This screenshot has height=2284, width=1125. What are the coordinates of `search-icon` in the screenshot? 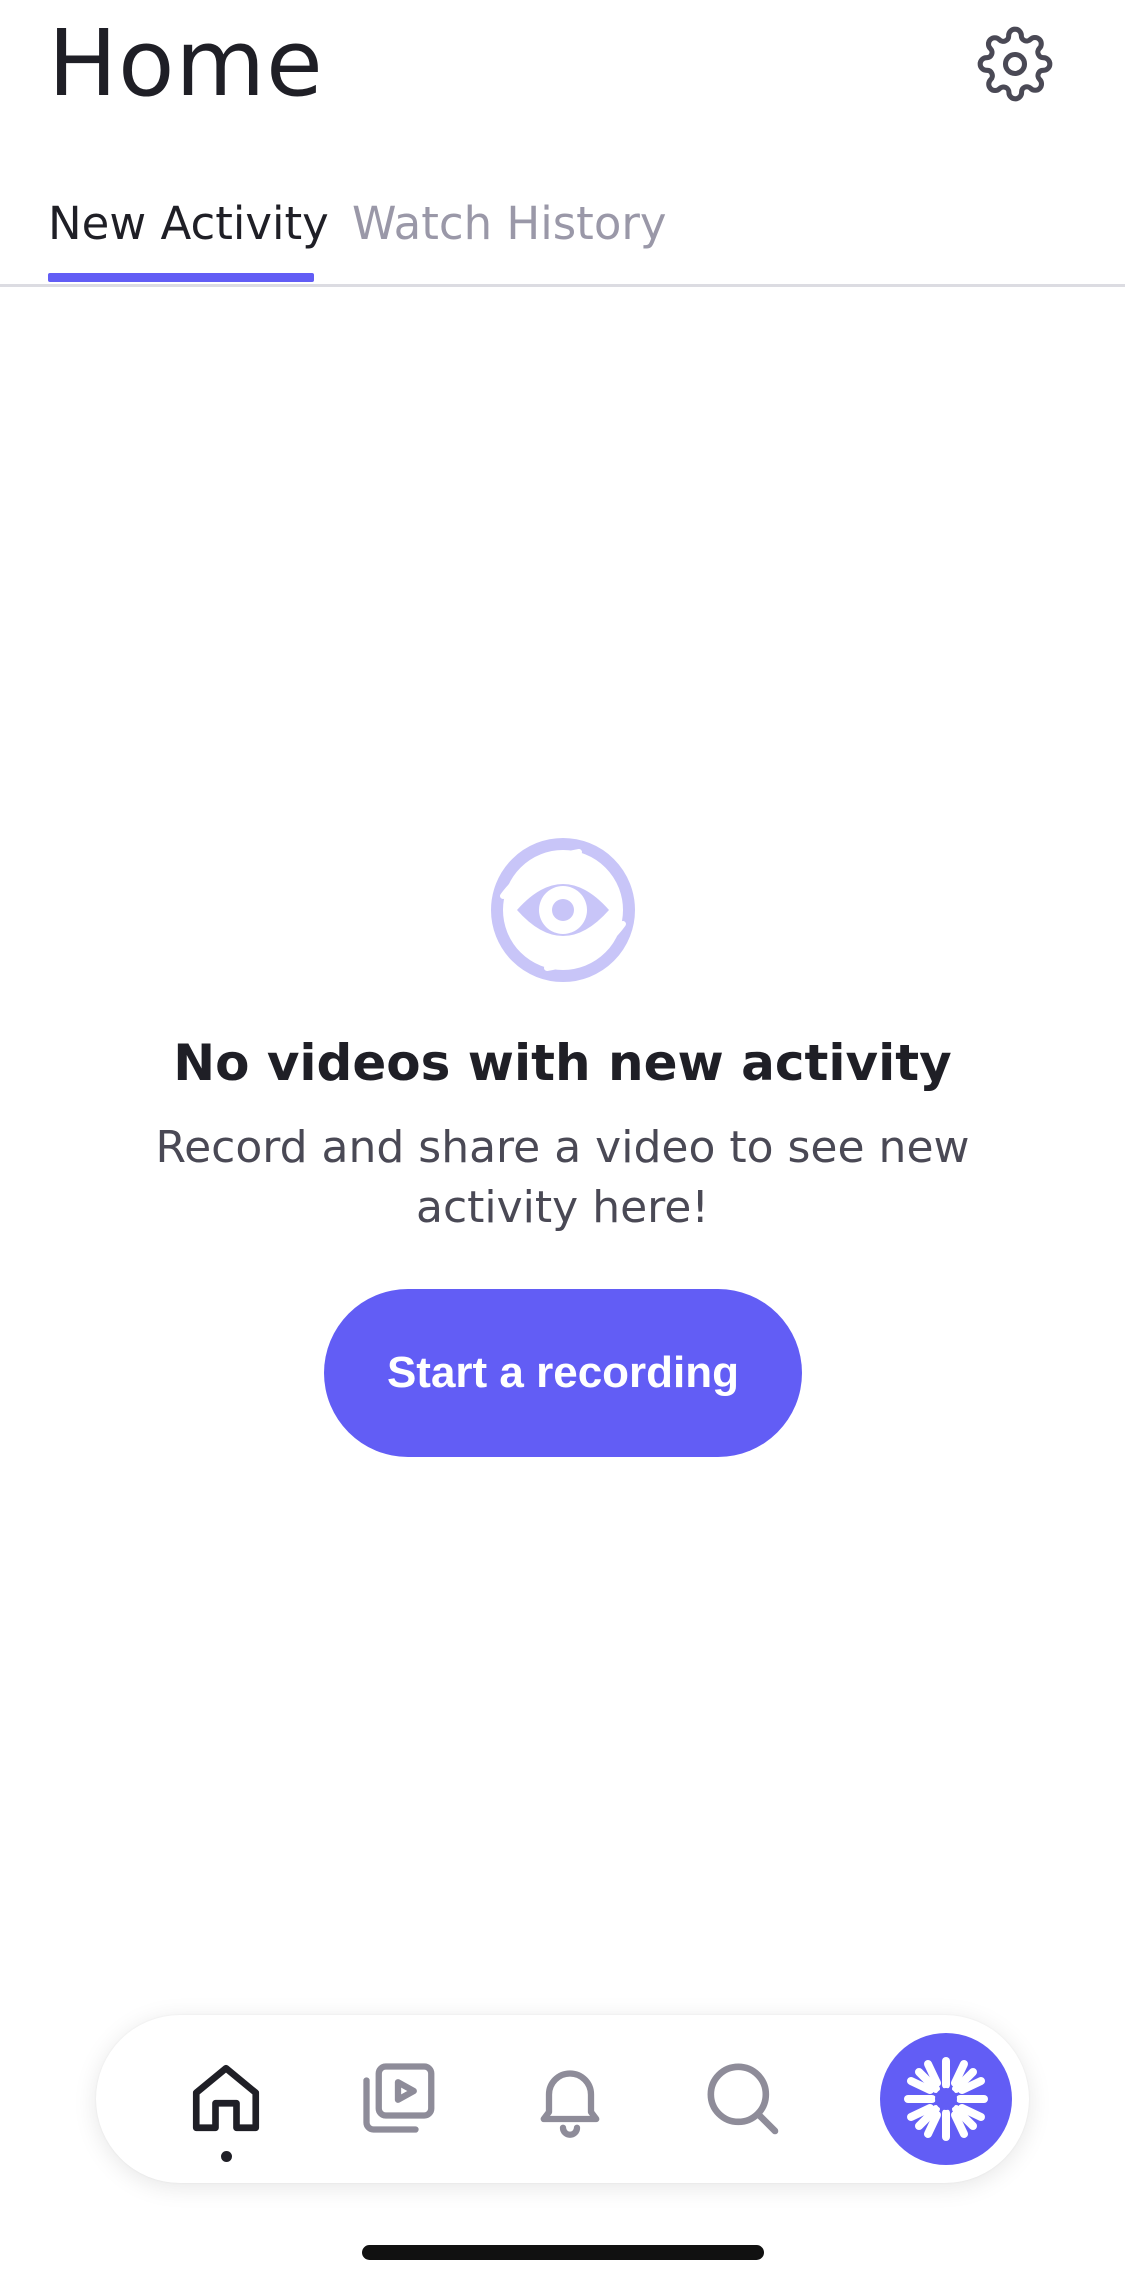 It's located at (743, 2099).